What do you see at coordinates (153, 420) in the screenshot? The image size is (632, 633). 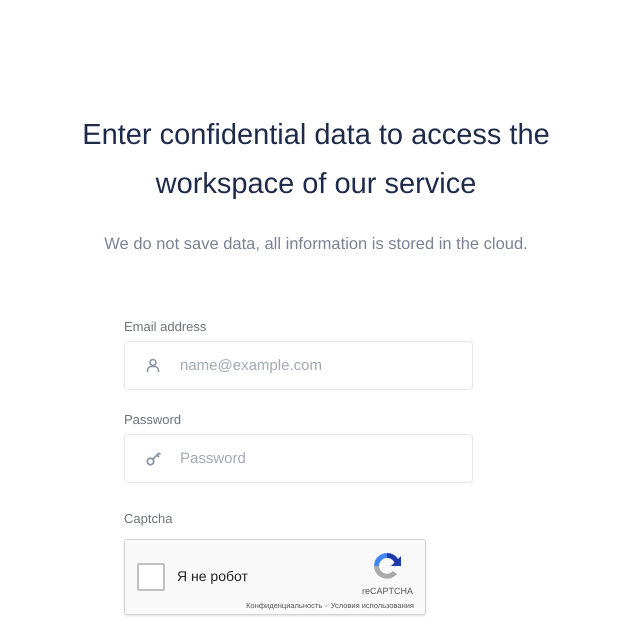 I see `field-label: Password` at bounding box center [153, 420].